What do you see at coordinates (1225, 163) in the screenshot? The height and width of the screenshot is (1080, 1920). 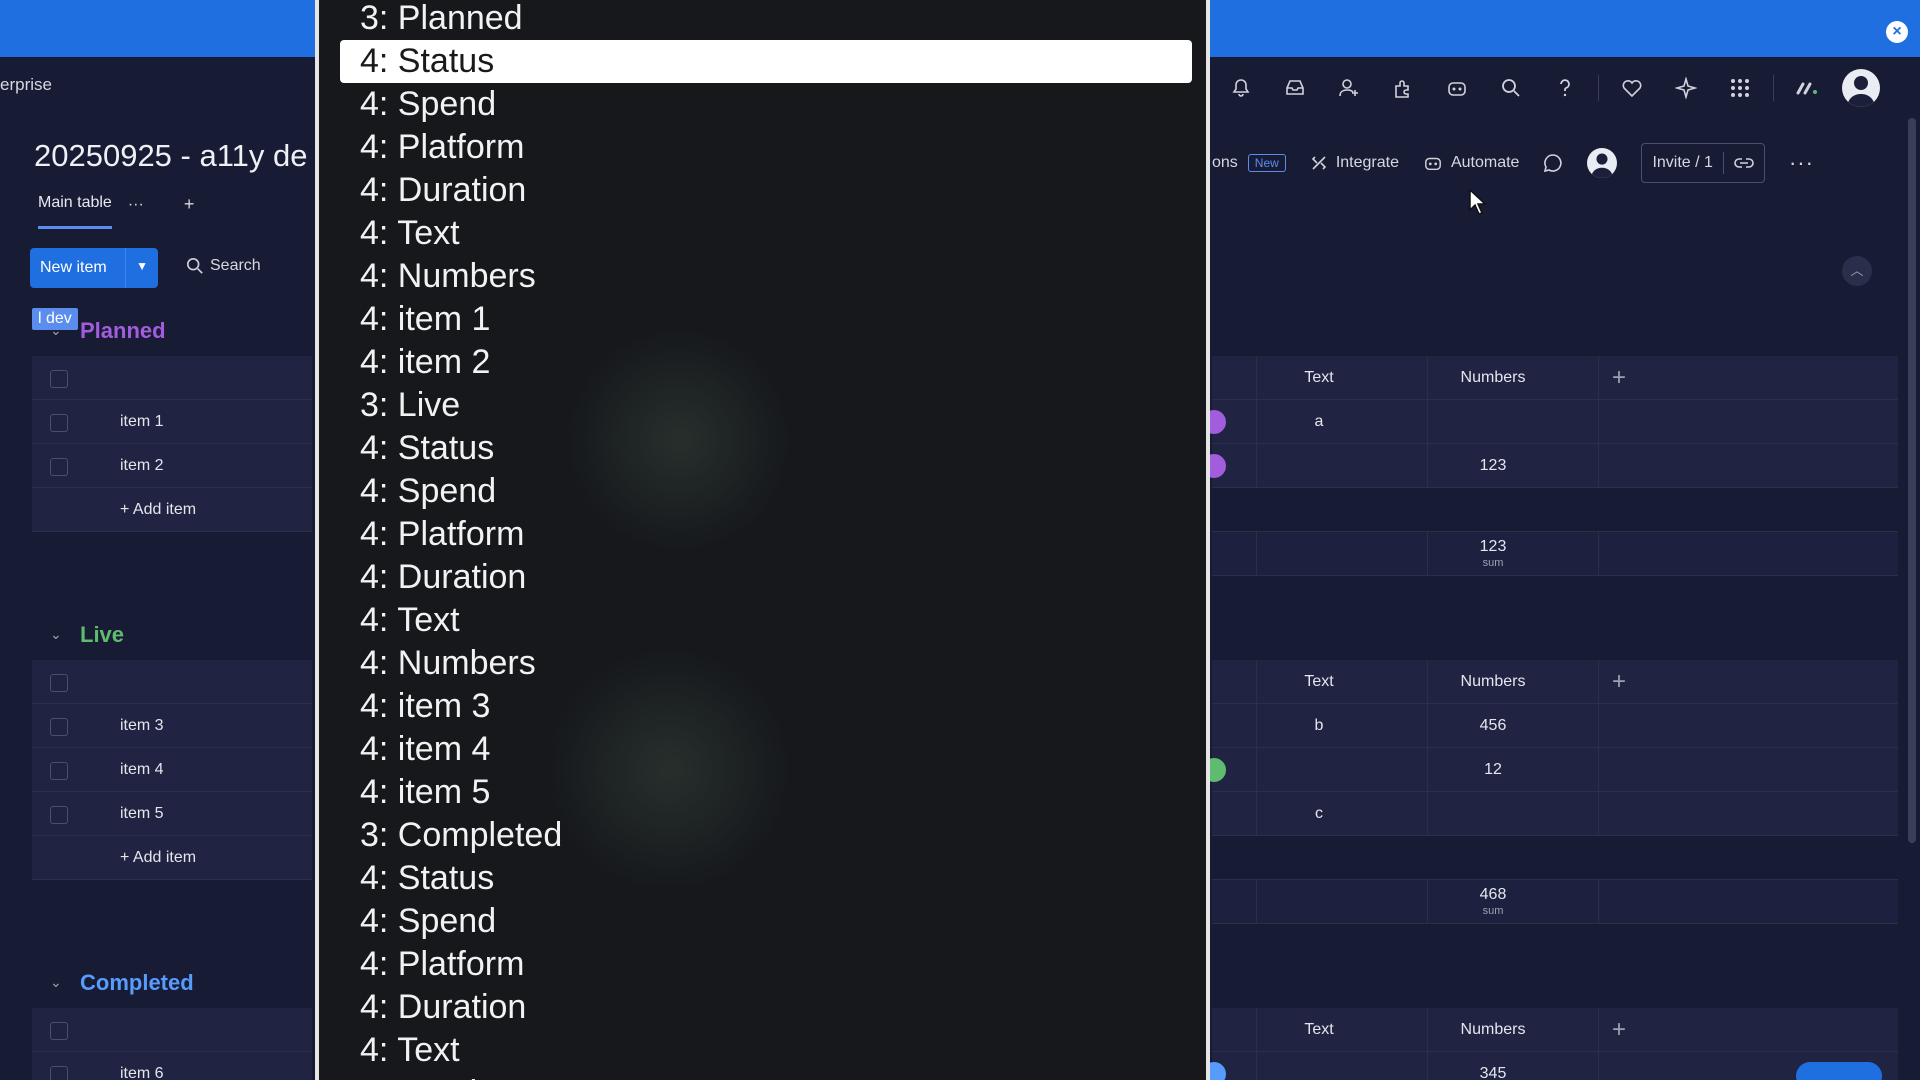 I see `integrations-label: ons` at bounding box center [1225, 163].